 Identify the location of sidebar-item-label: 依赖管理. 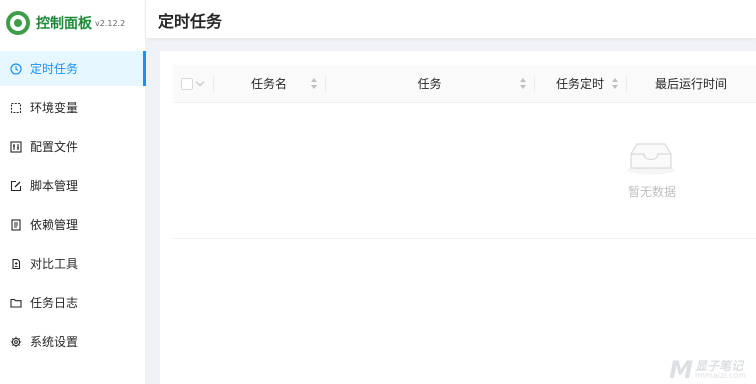
(54, 225).